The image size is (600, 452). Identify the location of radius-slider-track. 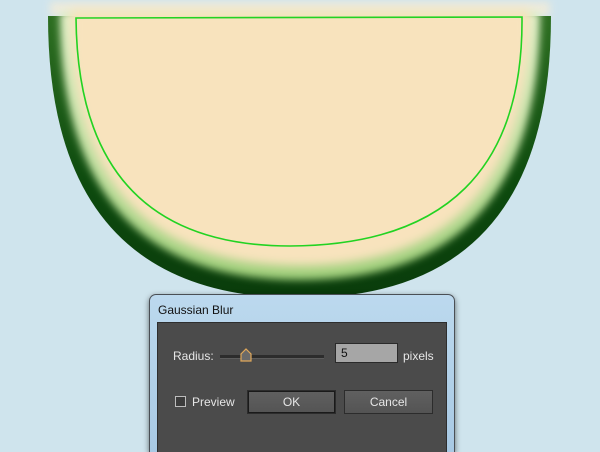
(272, 357).